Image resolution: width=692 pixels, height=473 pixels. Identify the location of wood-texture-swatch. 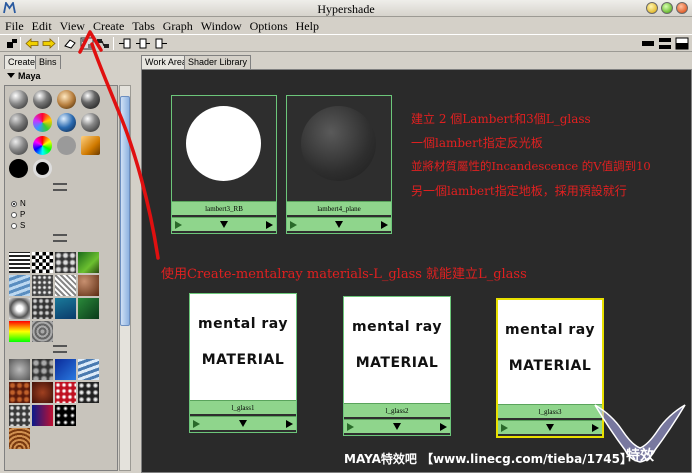
(19, 438).